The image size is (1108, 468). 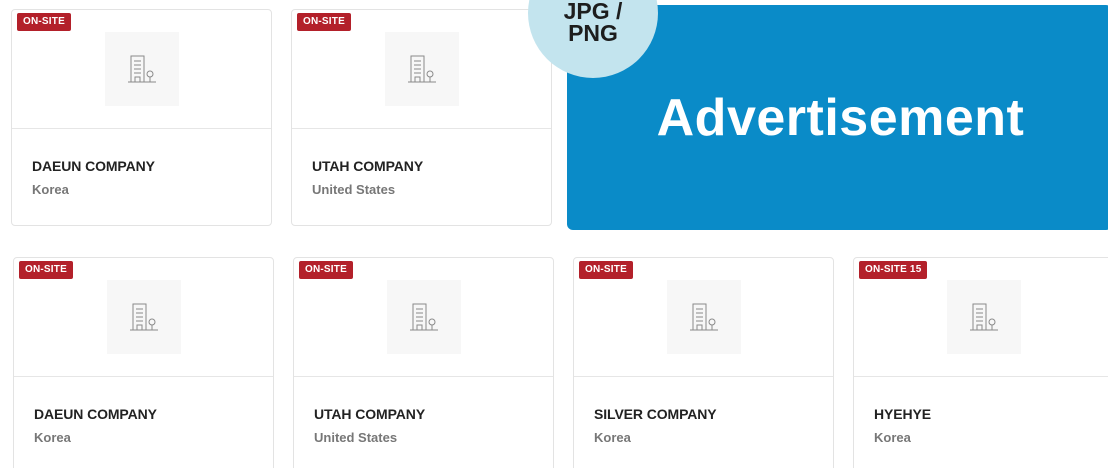 What do you see at coordinates (593, 23) in the screenshot?
I see `image-format-label: JPG / PNG` at bounding box center [593, 23].